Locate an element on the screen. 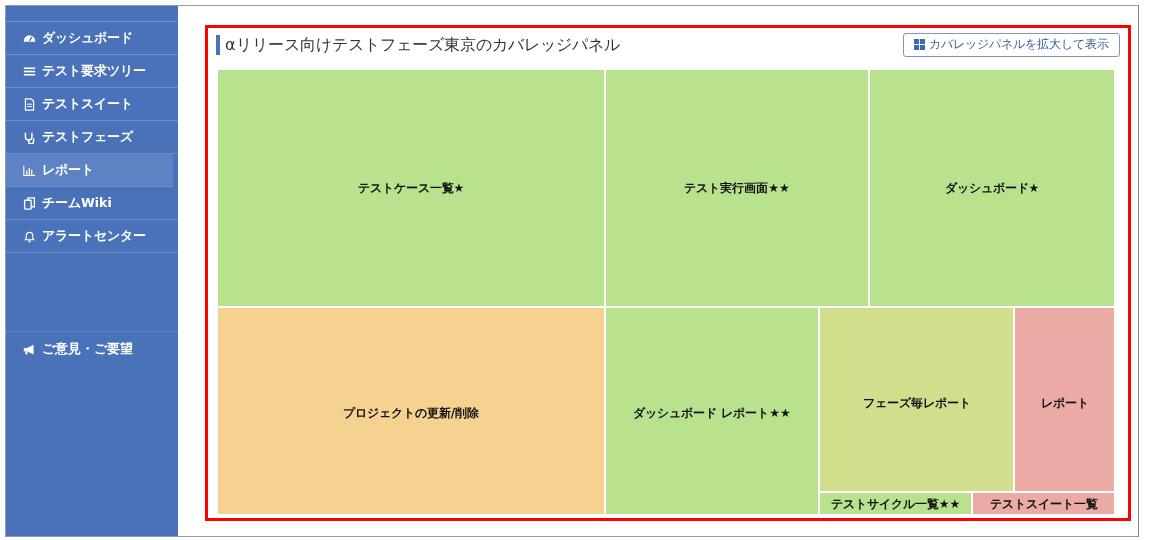 The width and height of the screenshot is (1157, 540). treemap-tile: テストスイート一覧 is located at coordinates (1043, 503).